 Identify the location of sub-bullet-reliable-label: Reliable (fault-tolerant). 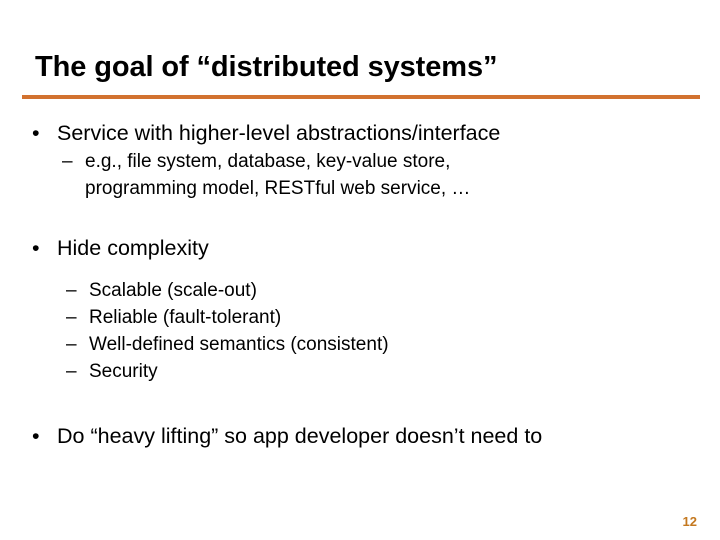
(185, 317).